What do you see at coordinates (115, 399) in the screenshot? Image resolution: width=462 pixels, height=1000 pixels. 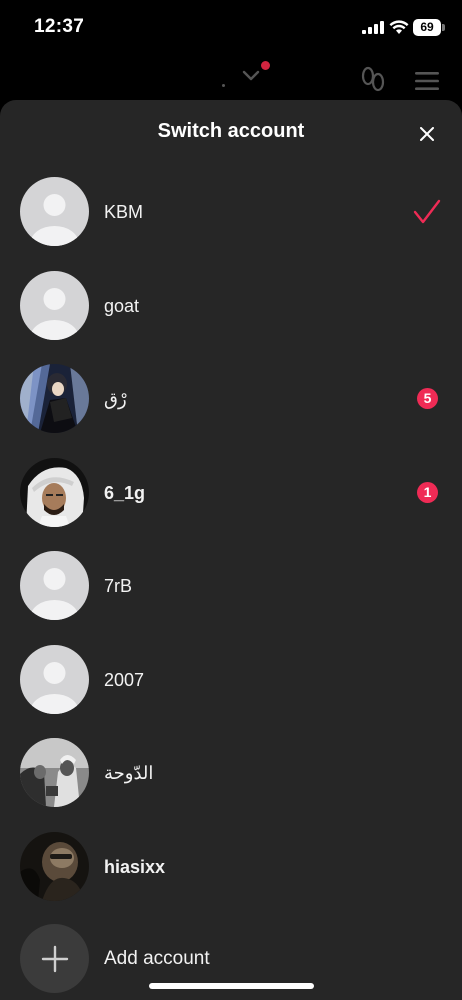 I see `account-name: رْق` at bounding box center [115, 399].